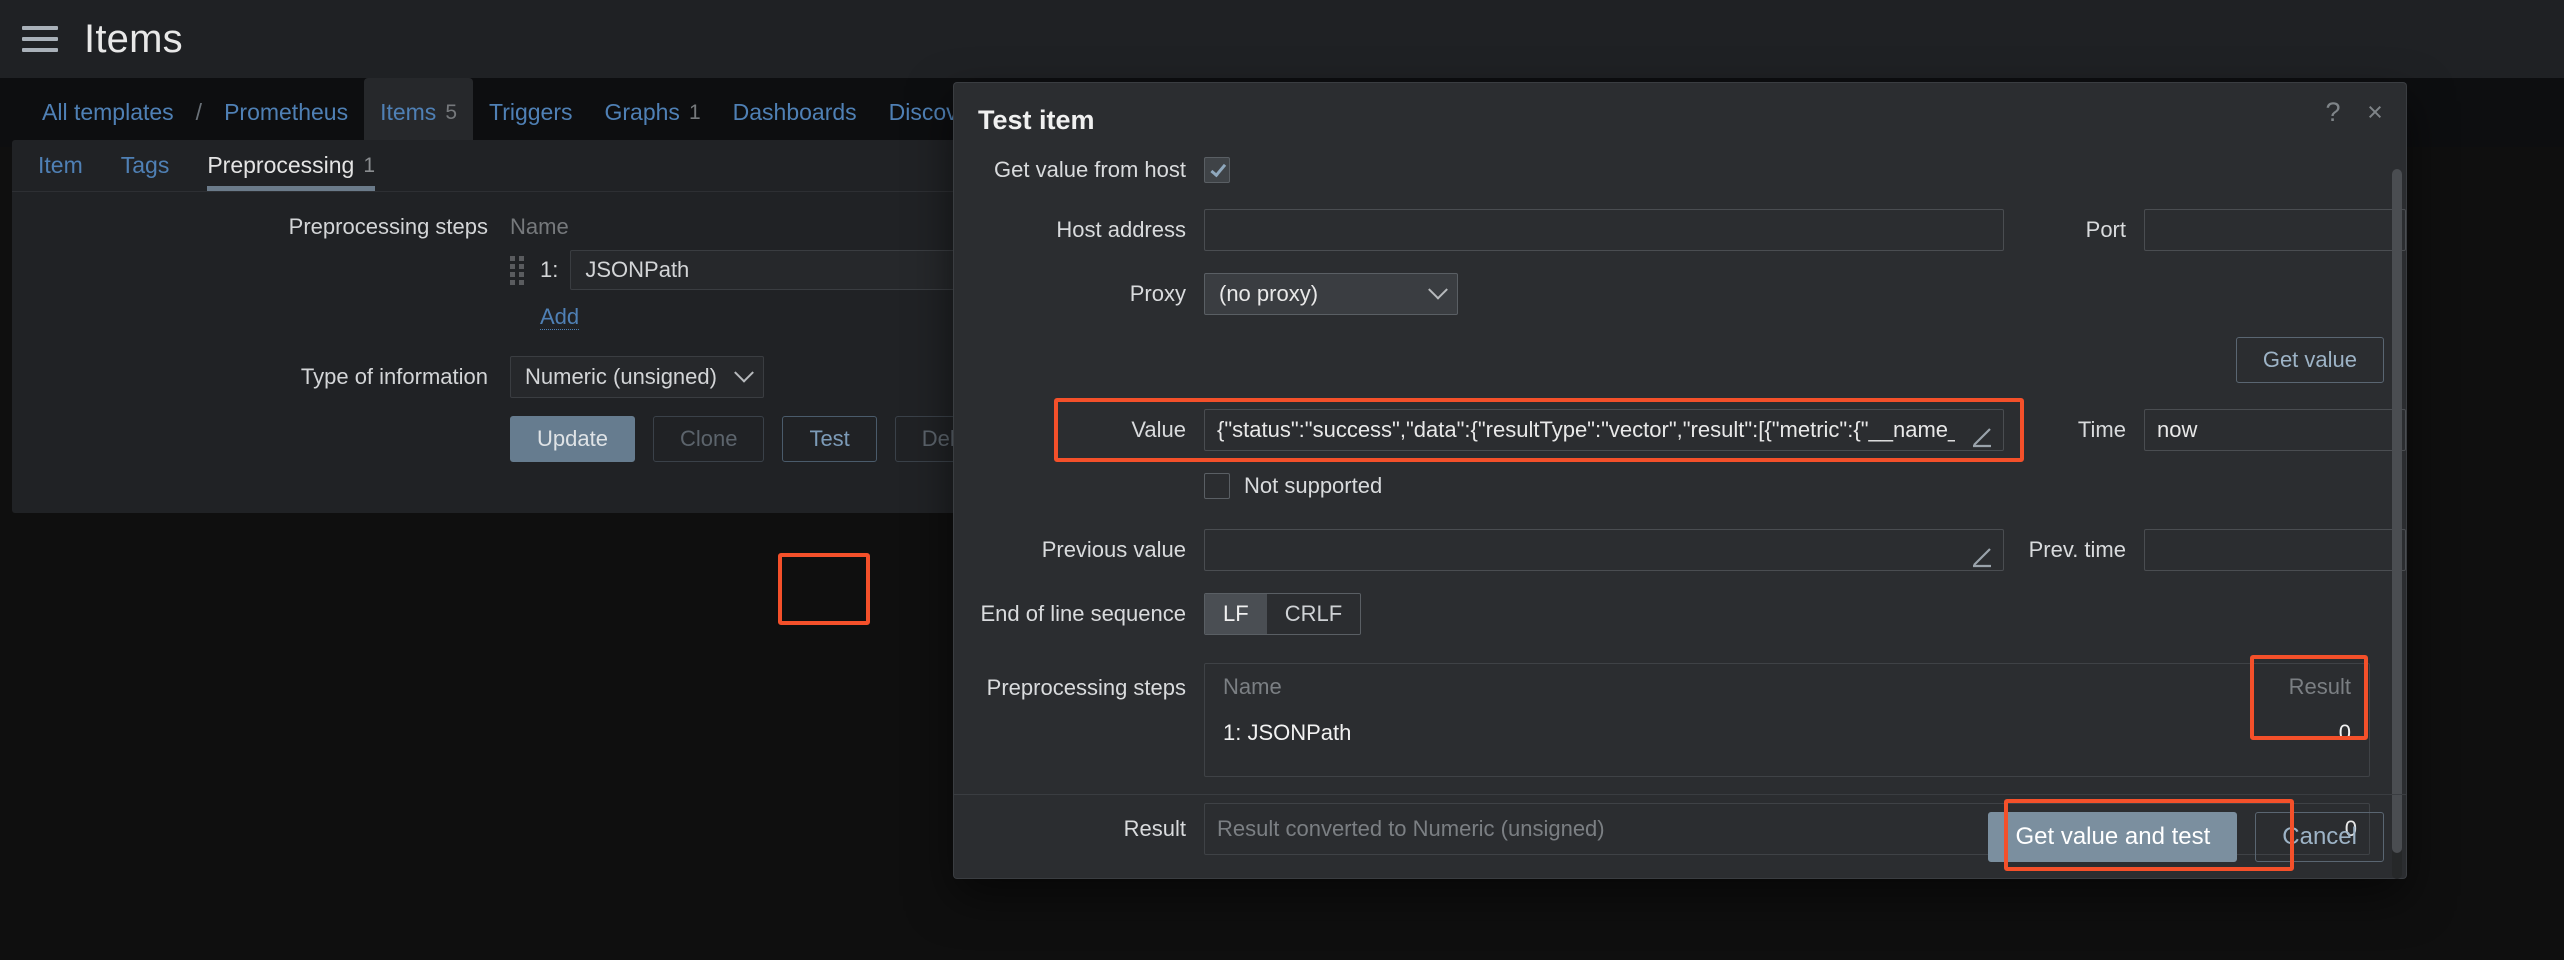  What do you see at coordinates (829, 439) in the screenshot?
I see `test-button: Test` at bounding box center [829, 439].